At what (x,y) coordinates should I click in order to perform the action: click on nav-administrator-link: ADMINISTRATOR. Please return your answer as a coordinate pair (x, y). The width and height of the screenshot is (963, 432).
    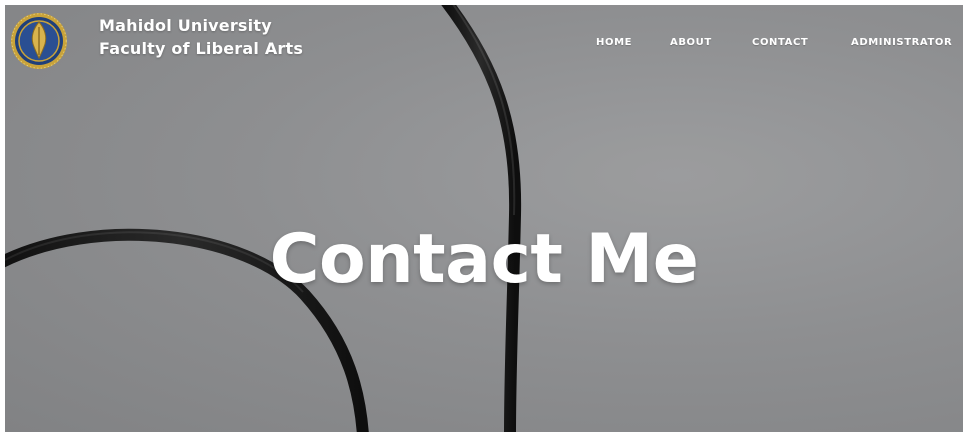
    Looking at the image, I should click on (901, 43).